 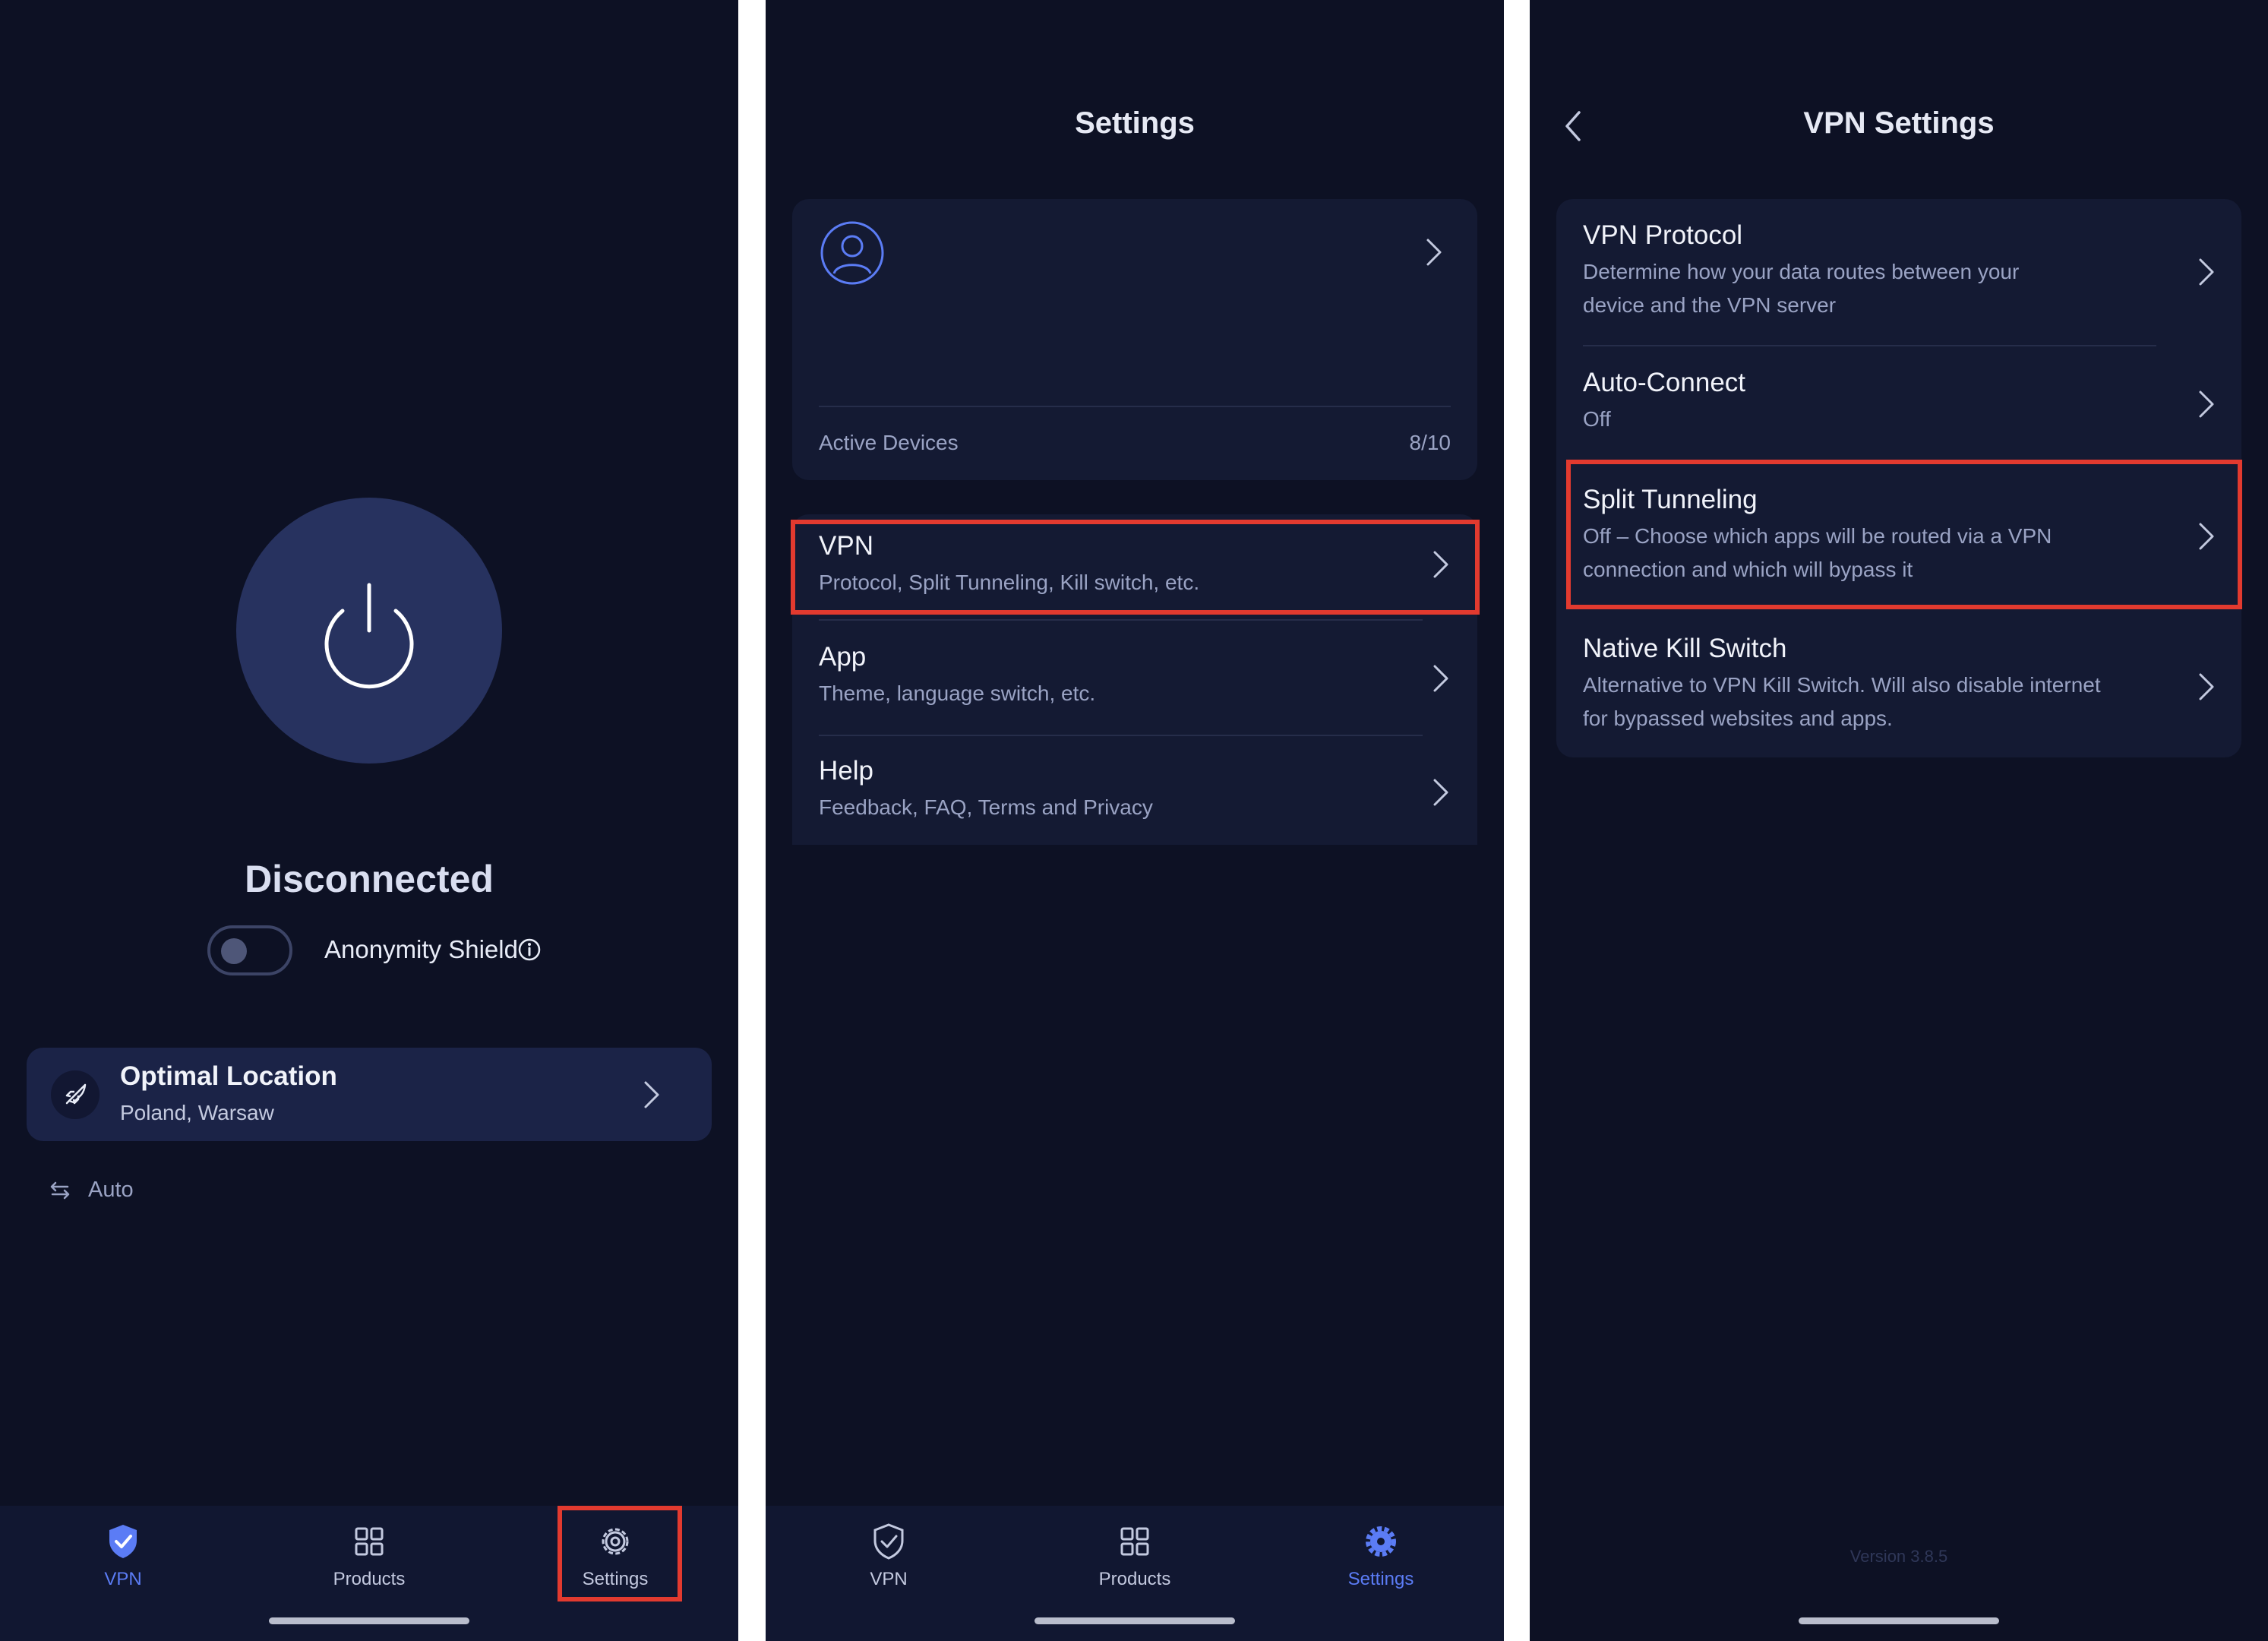 What do you see at coordinates (1381, 1541) in the screenshot?
I see `gear-icon` at bounding box center [1381, 1541].